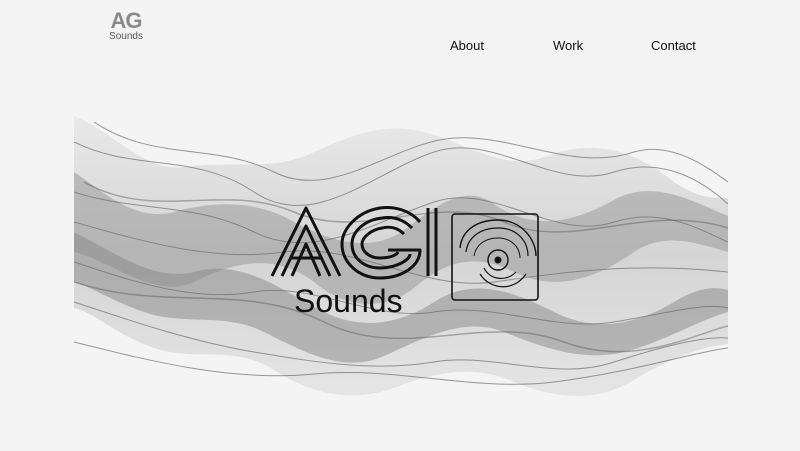 The width and height of the screenshot is (800, 451). I want to click on vinyl-record-icon, so click(495, 257).